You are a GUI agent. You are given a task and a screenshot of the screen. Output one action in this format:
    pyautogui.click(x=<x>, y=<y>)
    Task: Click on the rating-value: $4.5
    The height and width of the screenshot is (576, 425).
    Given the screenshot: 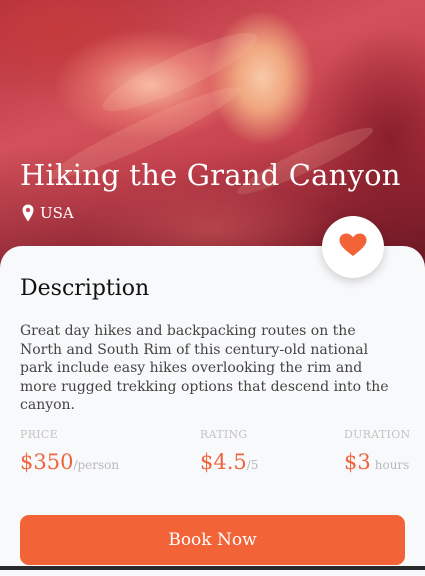 What is the action you would take?
    pyautogui.click(x=223, y=462)
    